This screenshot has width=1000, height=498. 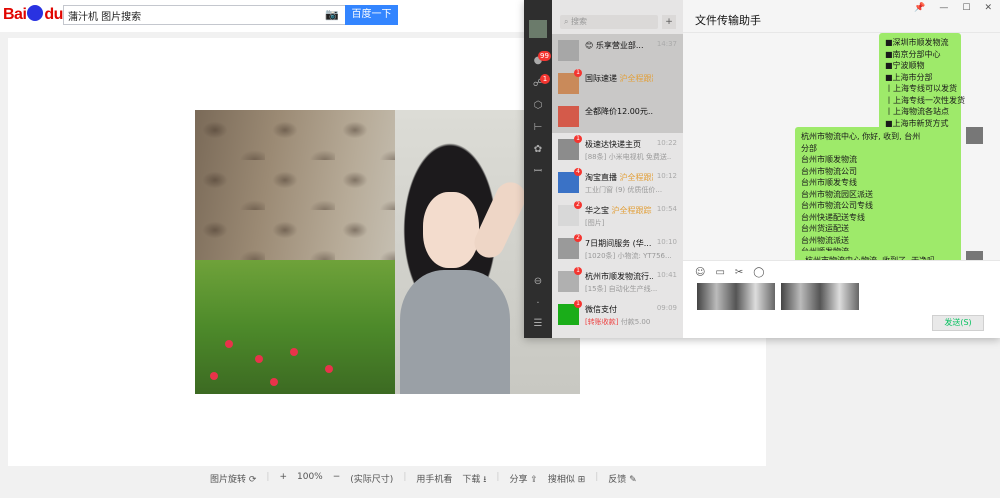 What do you see at coordinates (35, 13) in the screenshot?
I see `baidu-paw-icon` at bounding box center [35, 13].